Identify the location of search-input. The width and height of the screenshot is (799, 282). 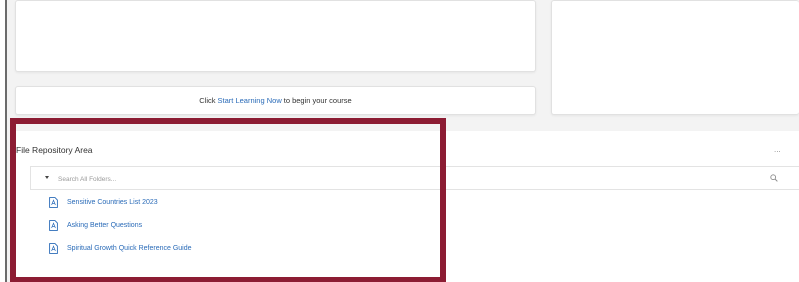
(398, 179).